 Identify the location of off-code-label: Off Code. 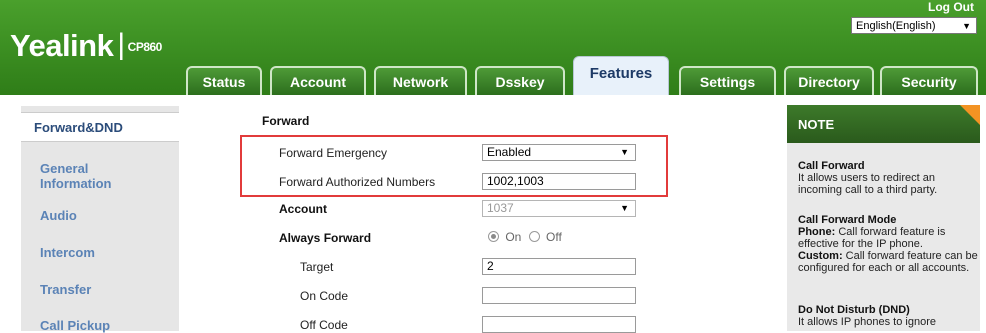
(324, 325).